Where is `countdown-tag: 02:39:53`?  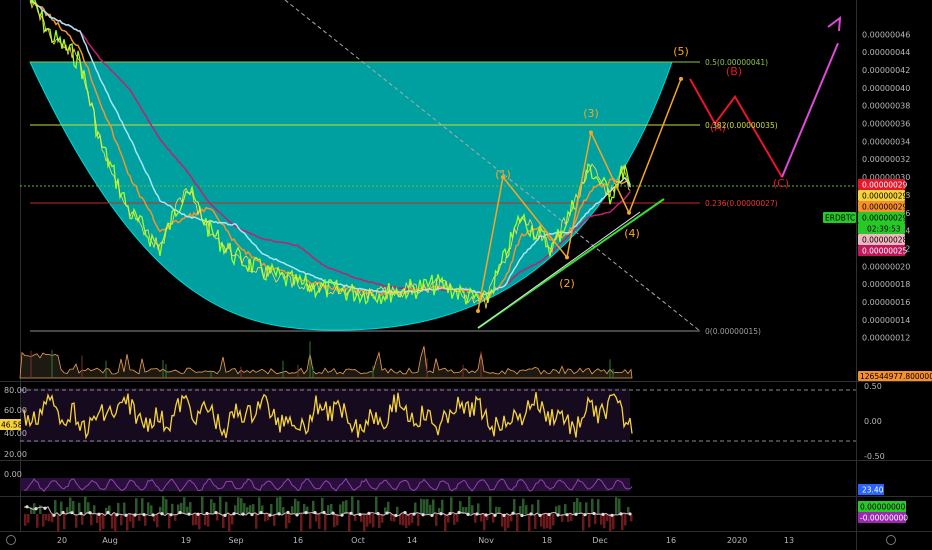 countdown-tag: 02:39:53 is located at coordinates (881, 228).